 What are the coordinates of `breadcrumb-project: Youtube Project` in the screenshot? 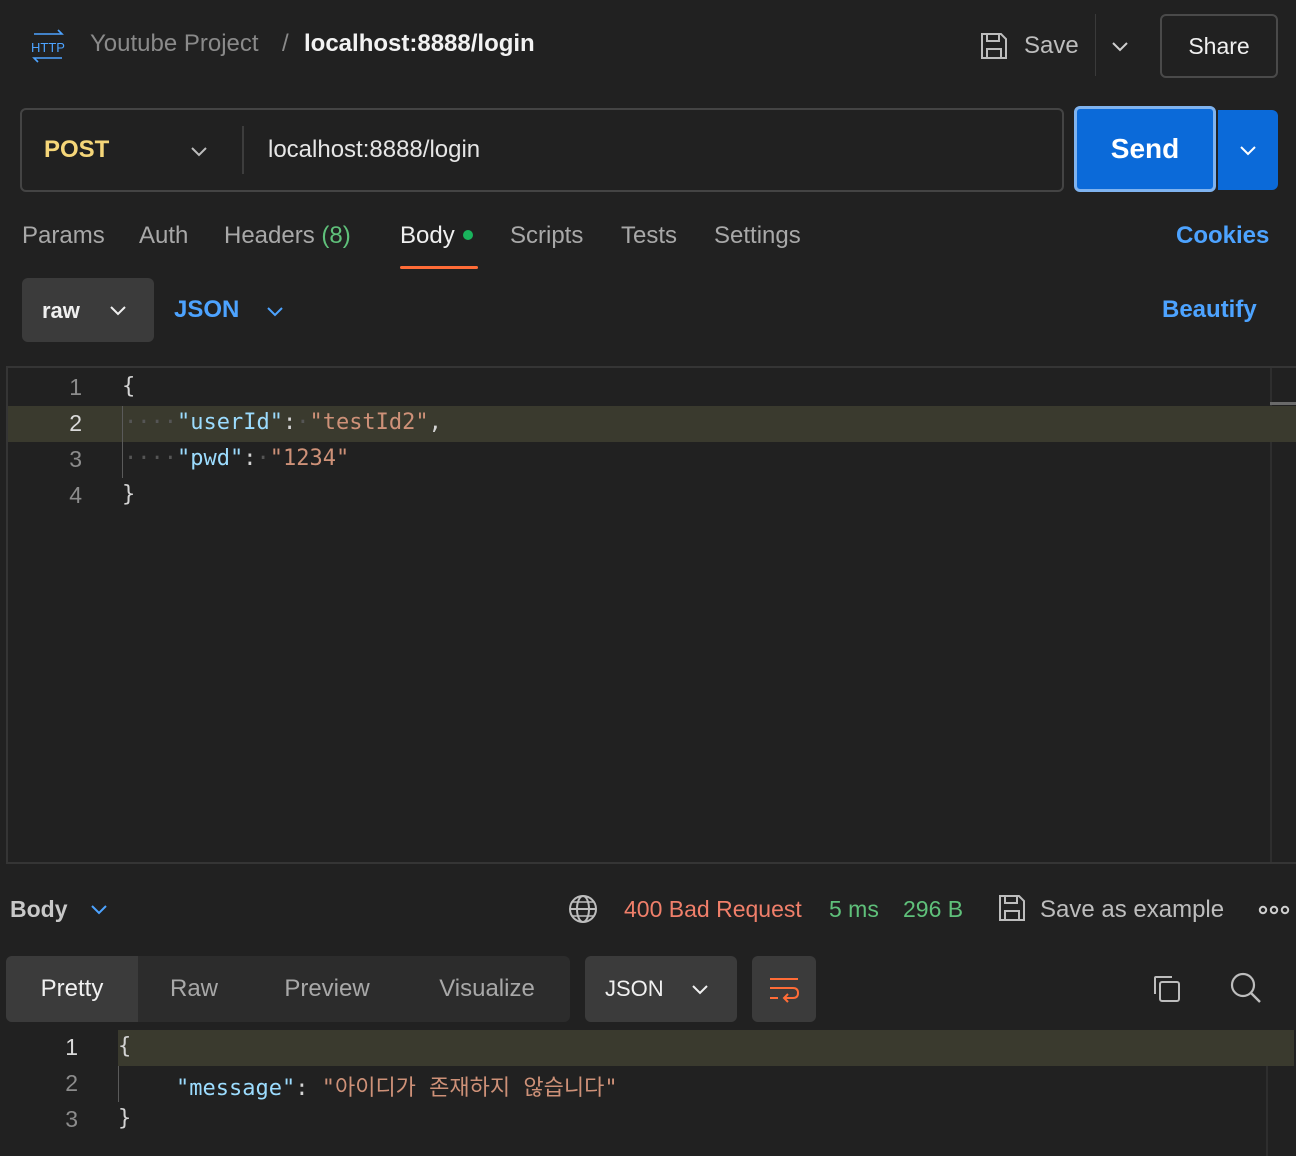 It's located at (174, 44).